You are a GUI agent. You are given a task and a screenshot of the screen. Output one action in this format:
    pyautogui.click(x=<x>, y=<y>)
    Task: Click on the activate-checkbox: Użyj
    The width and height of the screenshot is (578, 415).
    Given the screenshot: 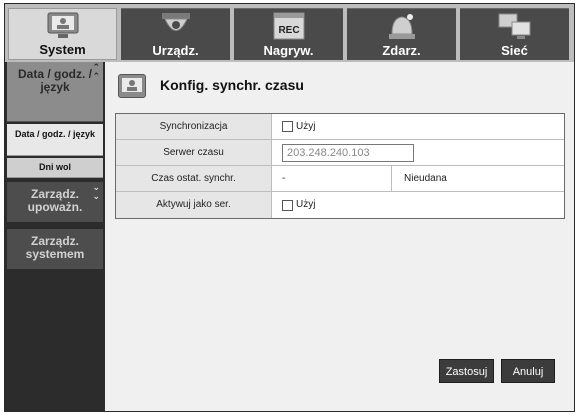 What is the action you would take?
    pyautogui.click(x=298, y=205)
    